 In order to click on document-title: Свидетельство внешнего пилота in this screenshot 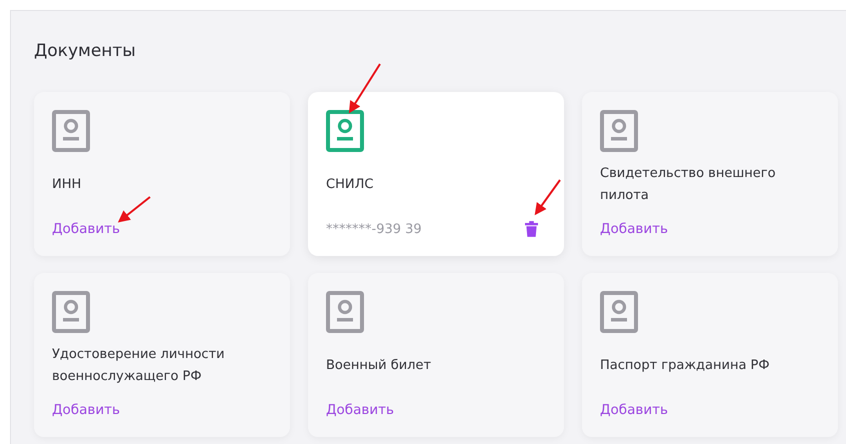, I will do `click(688, 185)`.